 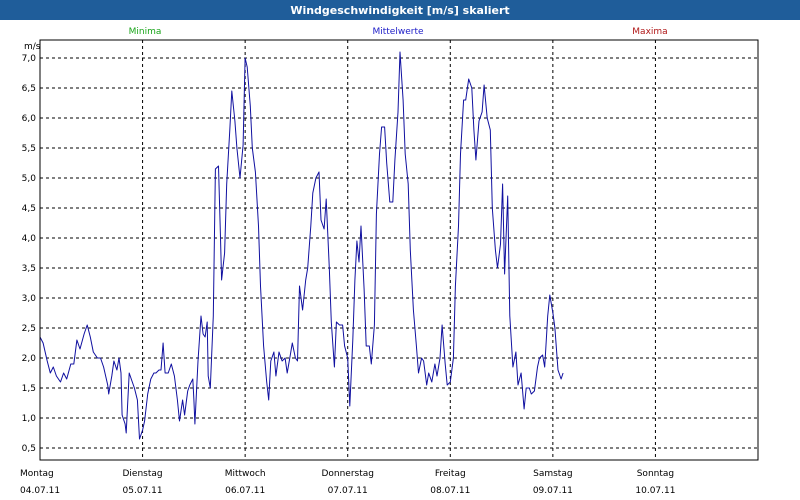 What do you see at coordinates (143, 491) in the screenshot?
I see `x-tick-date: 05.07.11` at bounding box center [143, 491].